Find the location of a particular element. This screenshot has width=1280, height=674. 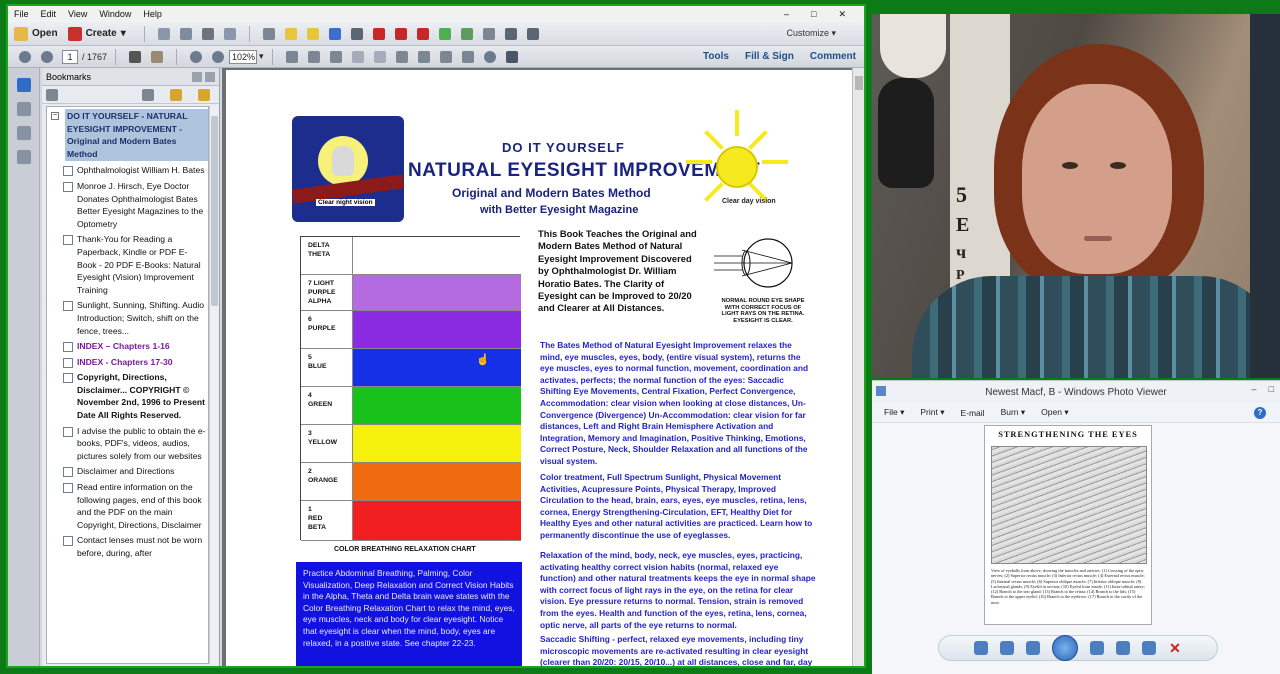

save-icon is located at coordinates (163, 33).